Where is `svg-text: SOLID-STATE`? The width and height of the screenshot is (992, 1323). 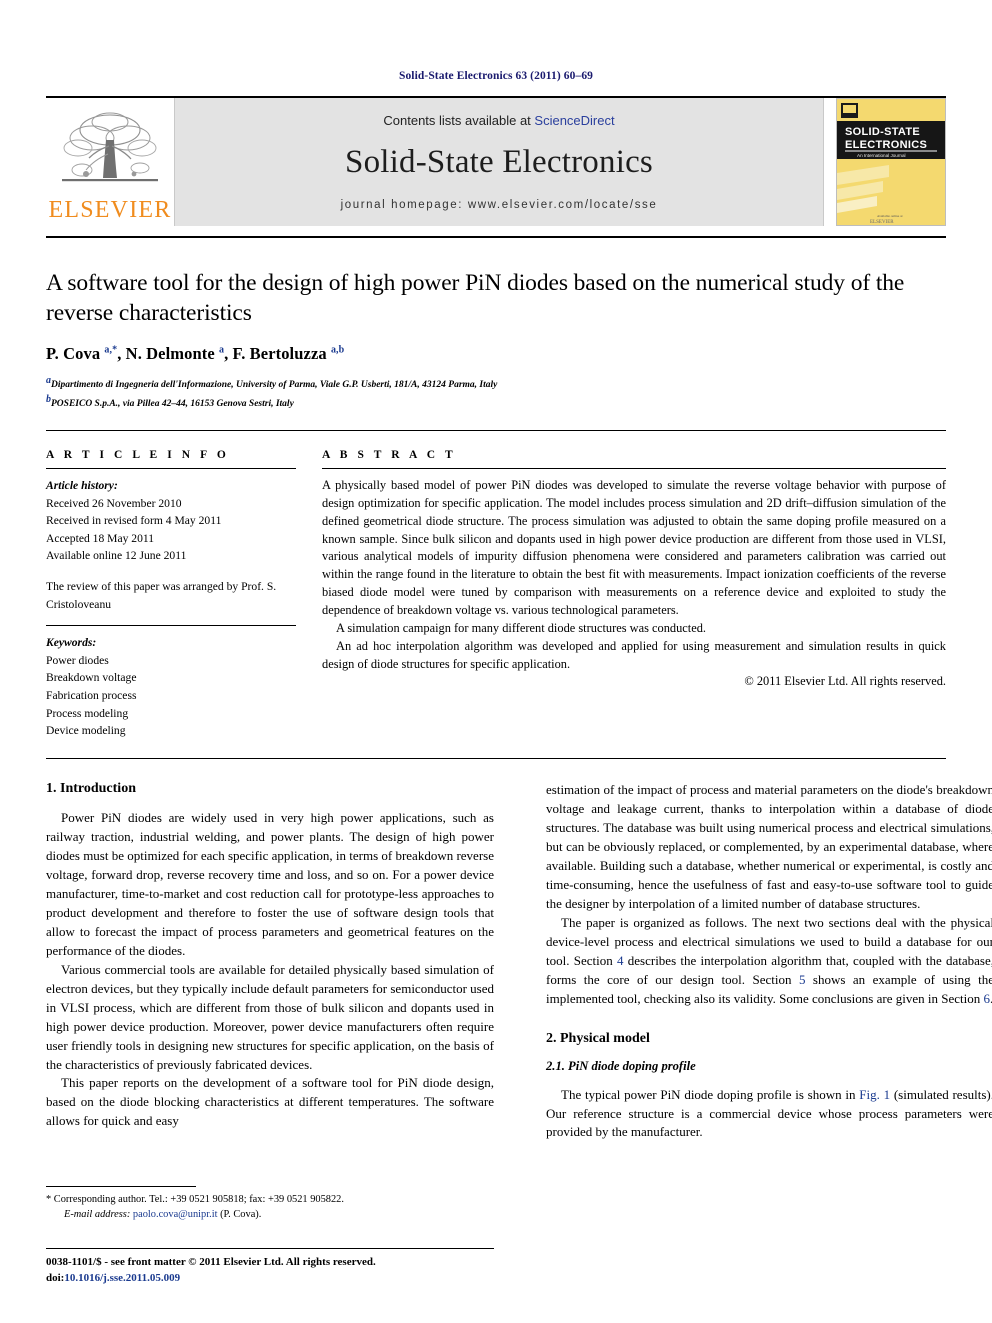
svg-text: SOLID-STATE is located at coordinates (882, 132).